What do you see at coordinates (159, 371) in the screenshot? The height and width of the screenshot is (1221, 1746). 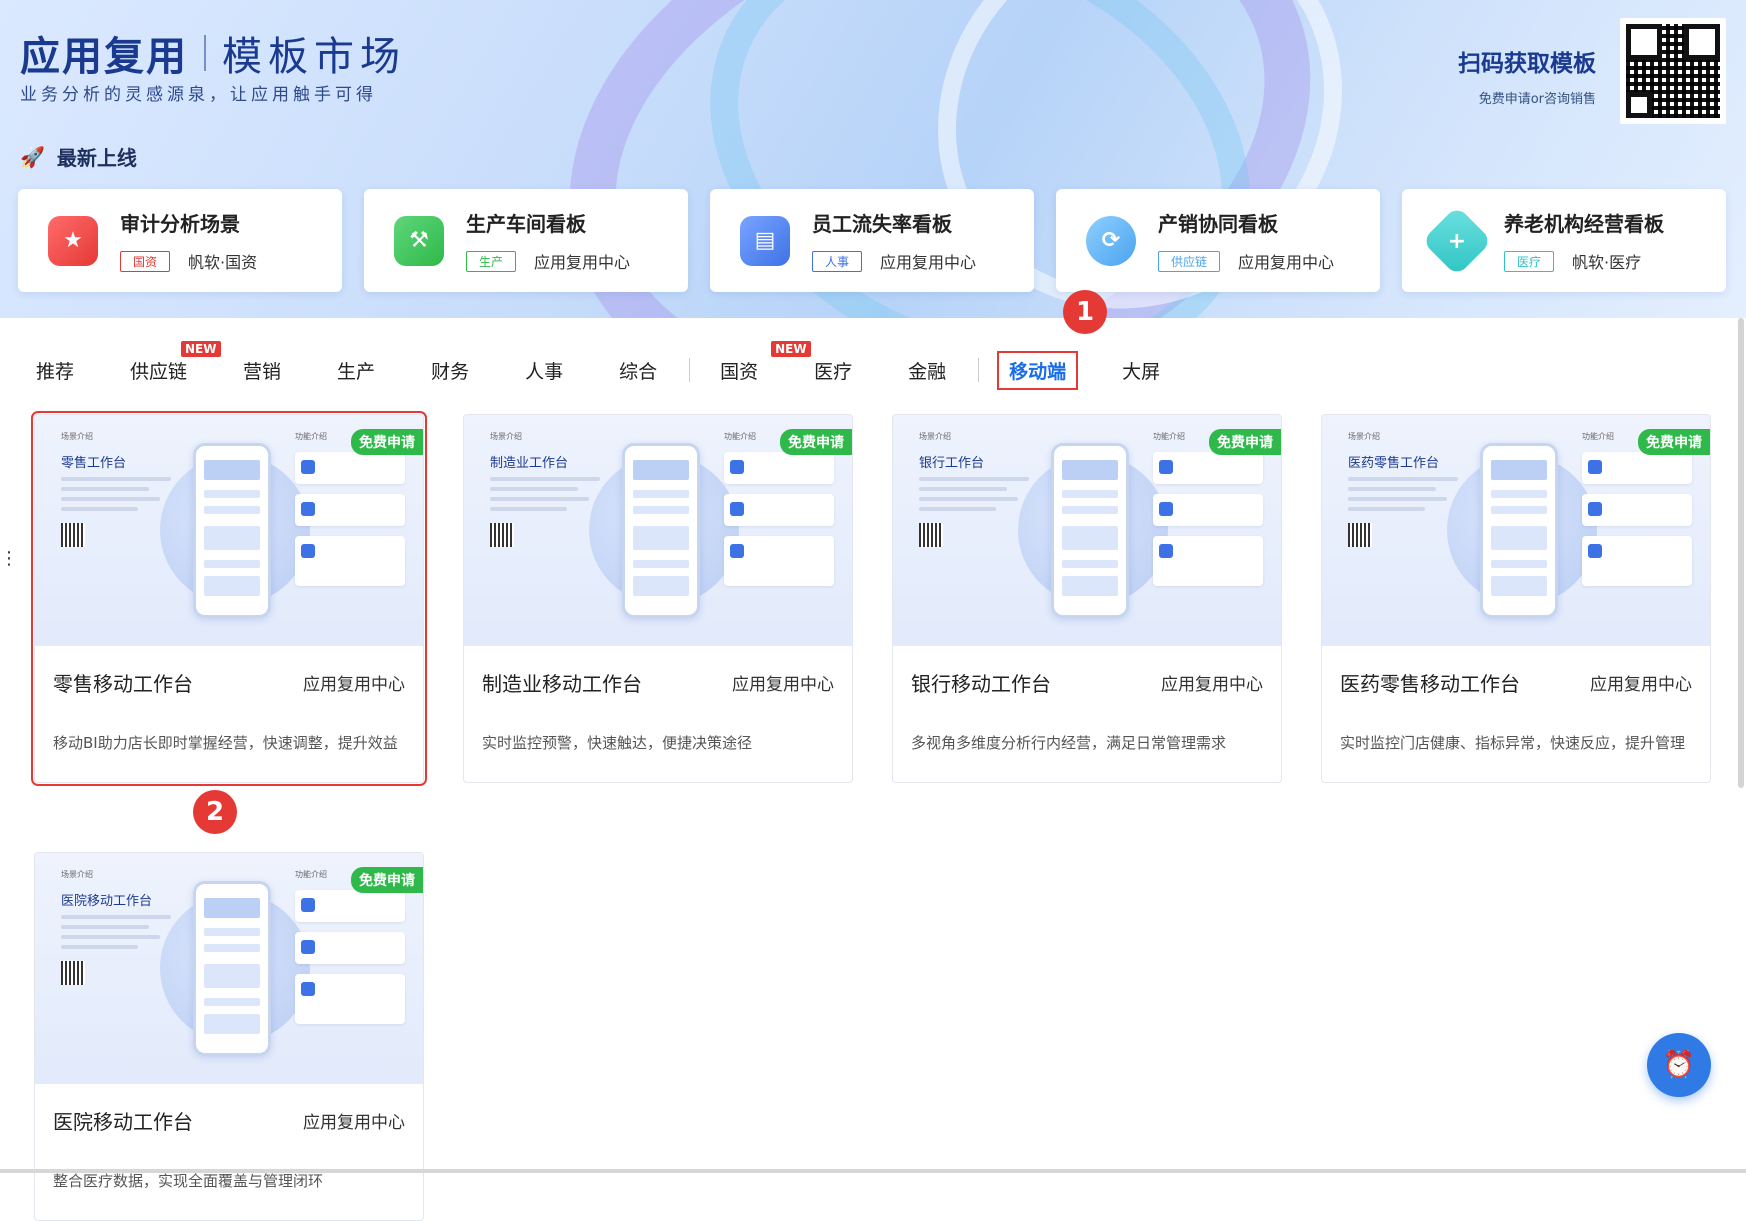 I see `tab-label: 供应链` at bounding box center [159, 371].